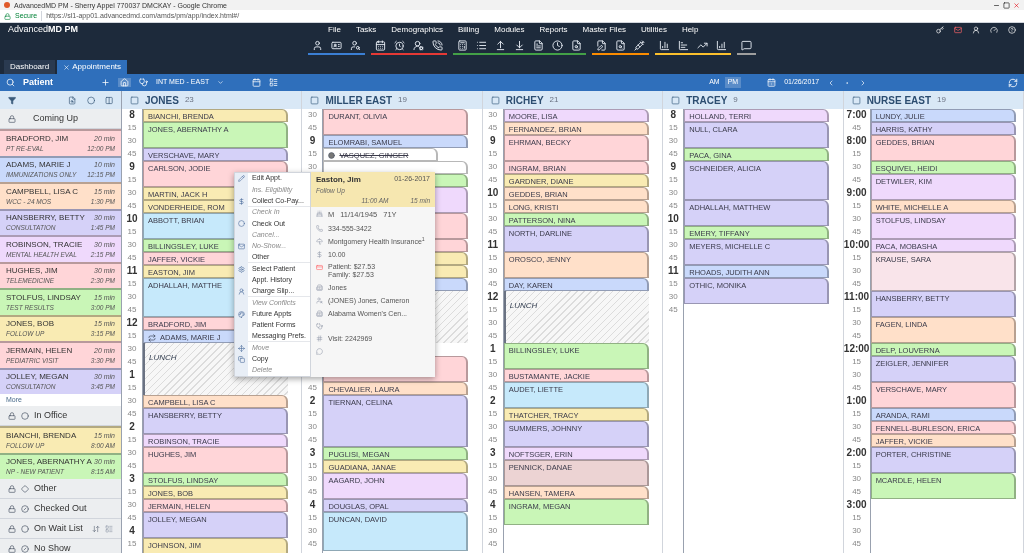  What do you see at coordinates (1013, 82) in the screenshot?
I see `refresh-icon` at bounding box center [1013, 82].